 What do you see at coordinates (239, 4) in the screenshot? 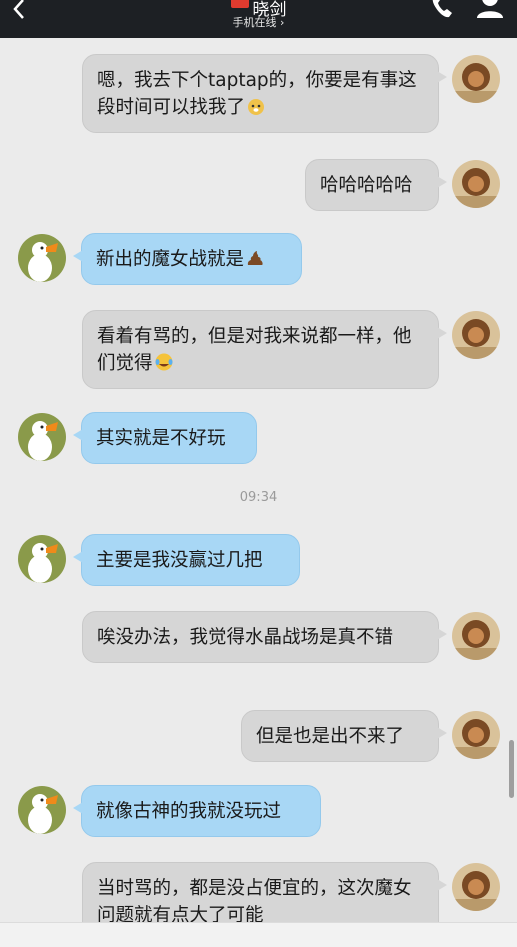
I see `contact-badge-icon` at bounding box center [239, 4].